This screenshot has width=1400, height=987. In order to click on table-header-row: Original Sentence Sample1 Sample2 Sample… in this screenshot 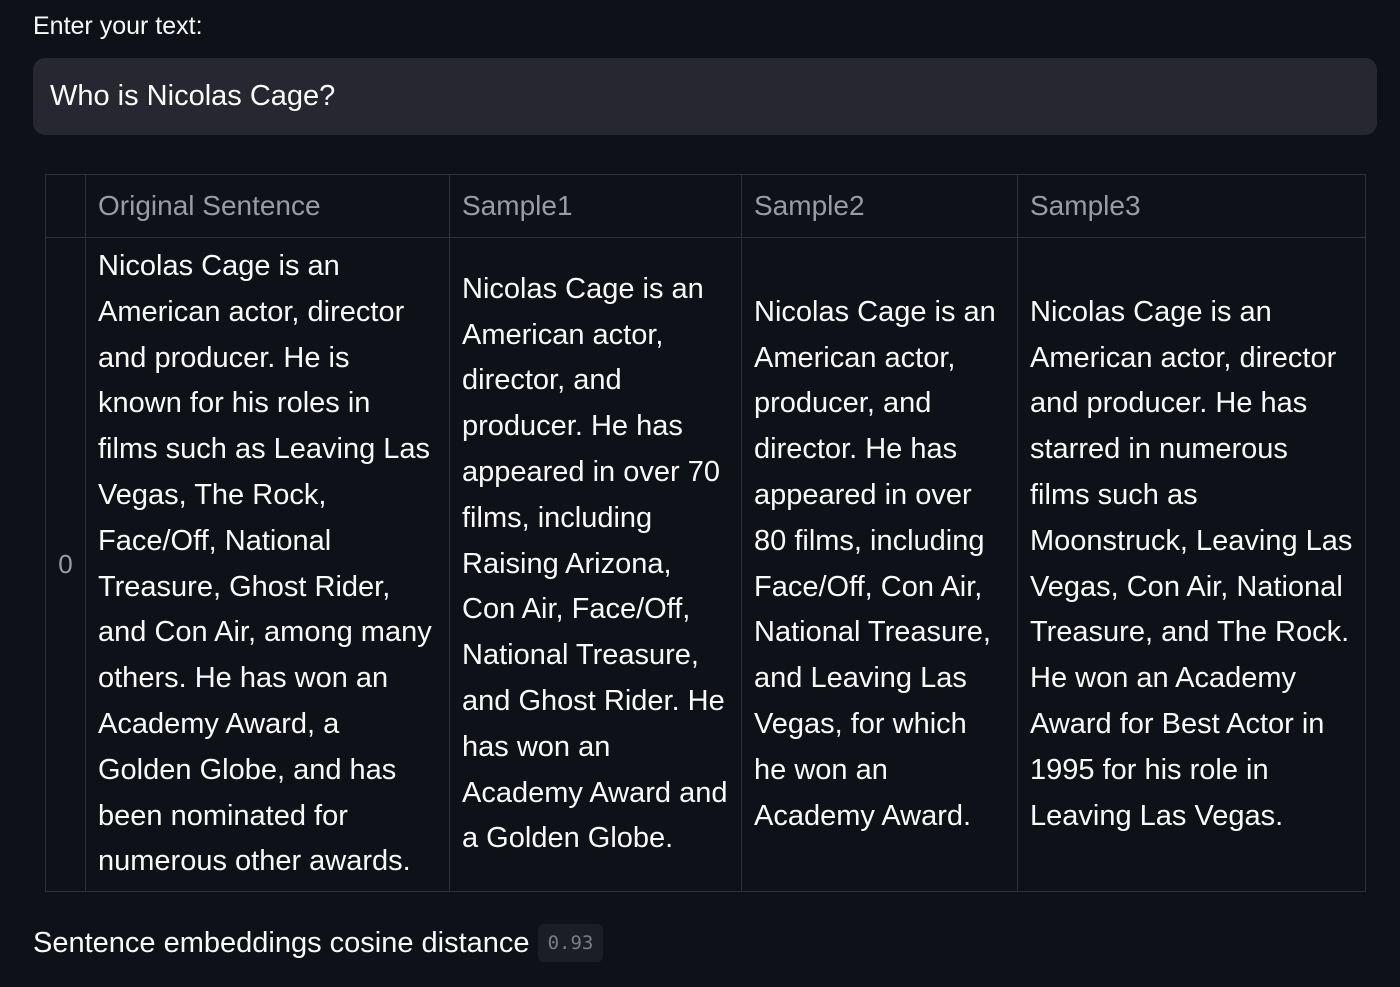, I will do `click(705, 206)`.